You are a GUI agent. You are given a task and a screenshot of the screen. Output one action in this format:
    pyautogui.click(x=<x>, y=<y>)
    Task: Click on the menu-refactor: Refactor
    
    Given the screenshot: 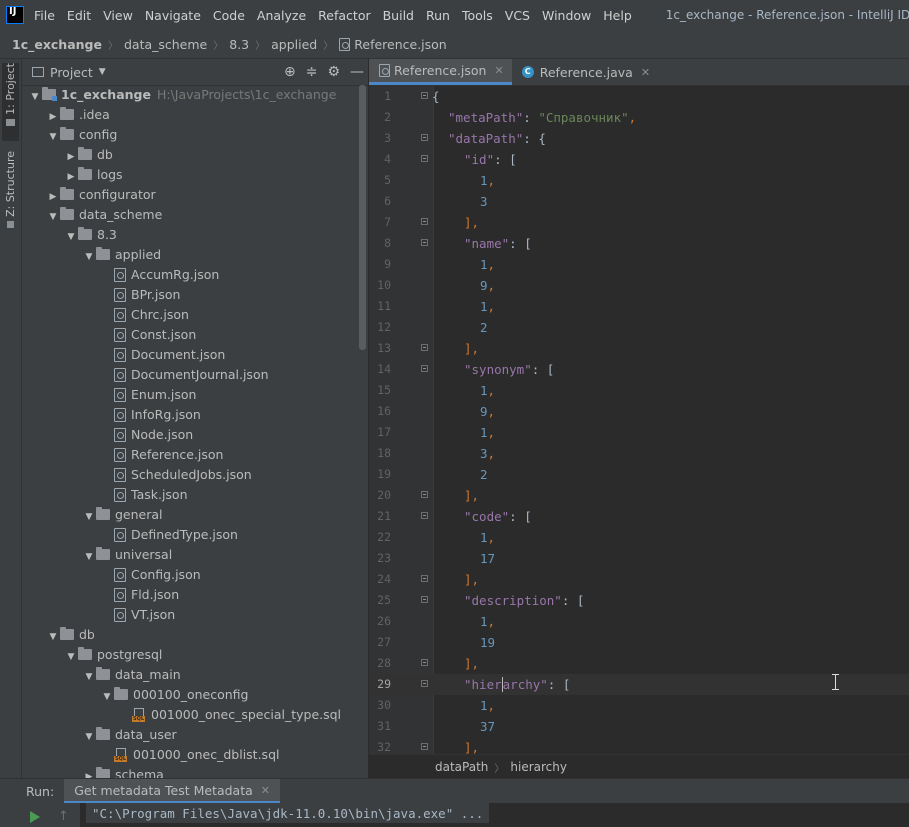 What is the action you would take?
    pyautogui.click(x=344, y=15)
    